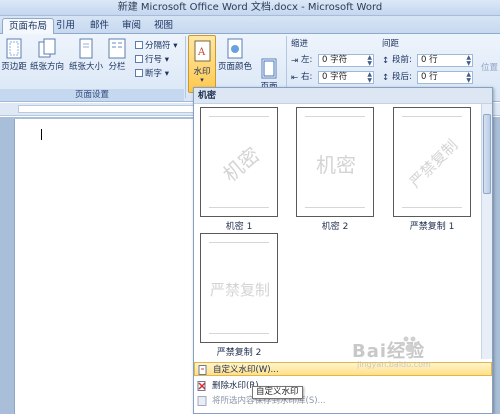  What do you see at coordinates (117, 49) in the screenshot?
I see `columns-icon` at bounding box center [117, 49].